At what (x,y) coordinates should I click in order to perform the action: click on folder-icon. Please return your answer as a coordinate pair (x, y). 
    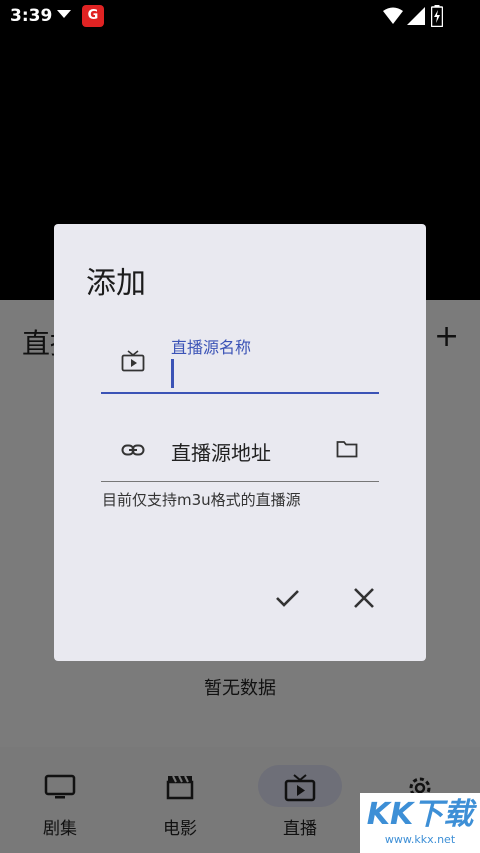
    Looking at the image, I should click on (347, 449).